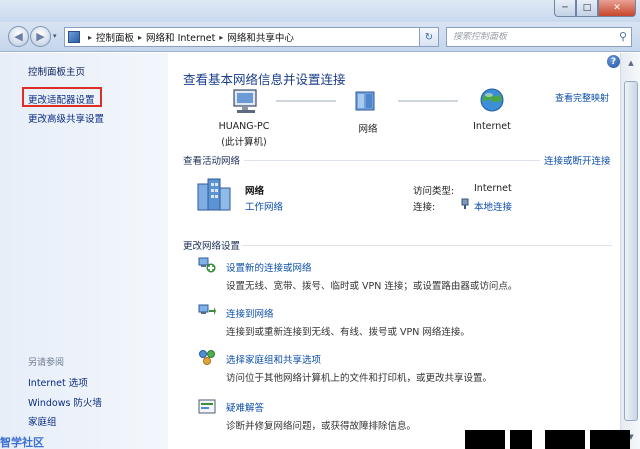 The height and width of the screenshot is (449, 640). I want to click on task-setup-new-connection-desc: 设置无线、宽带、拨号、临时或 VPN 连接；或设置路由器或访问点。, so click(372, 286).